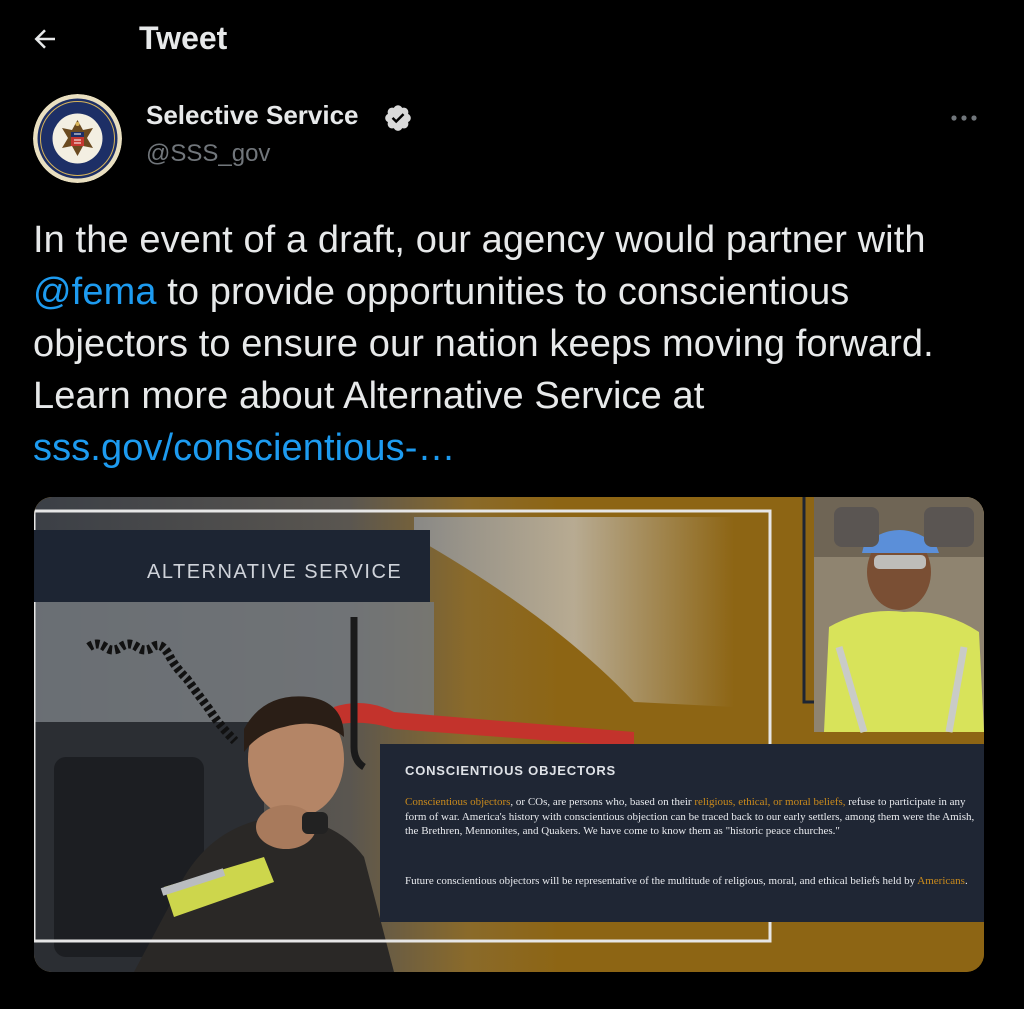  I want to click on selective-service-seal-icon, so click(77, 138).